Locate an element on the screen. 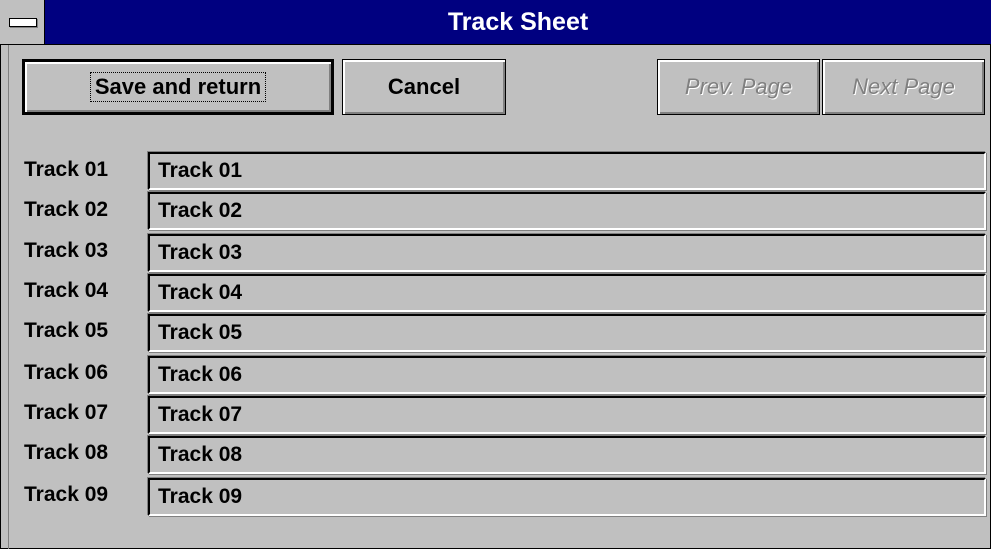  system-menu-button is located at coordinates (22, 22).